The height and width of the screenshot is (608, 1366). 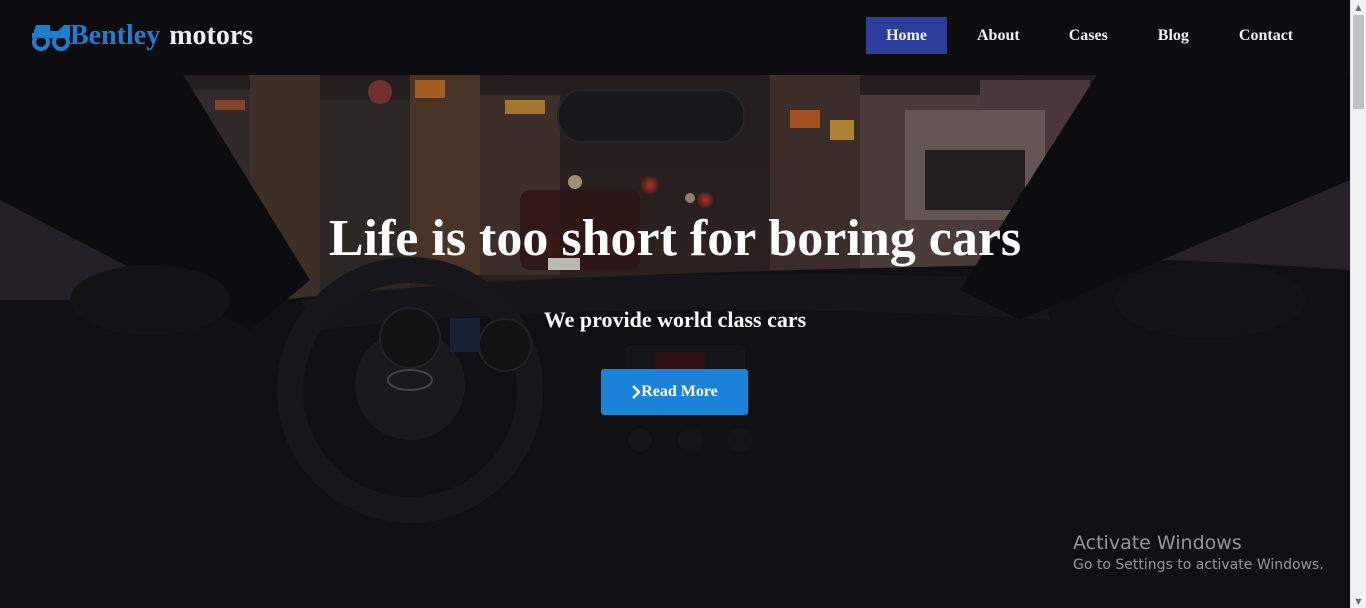 I want to click on hero-subtitle: We provide world class cars, so click(x=675, y=319).